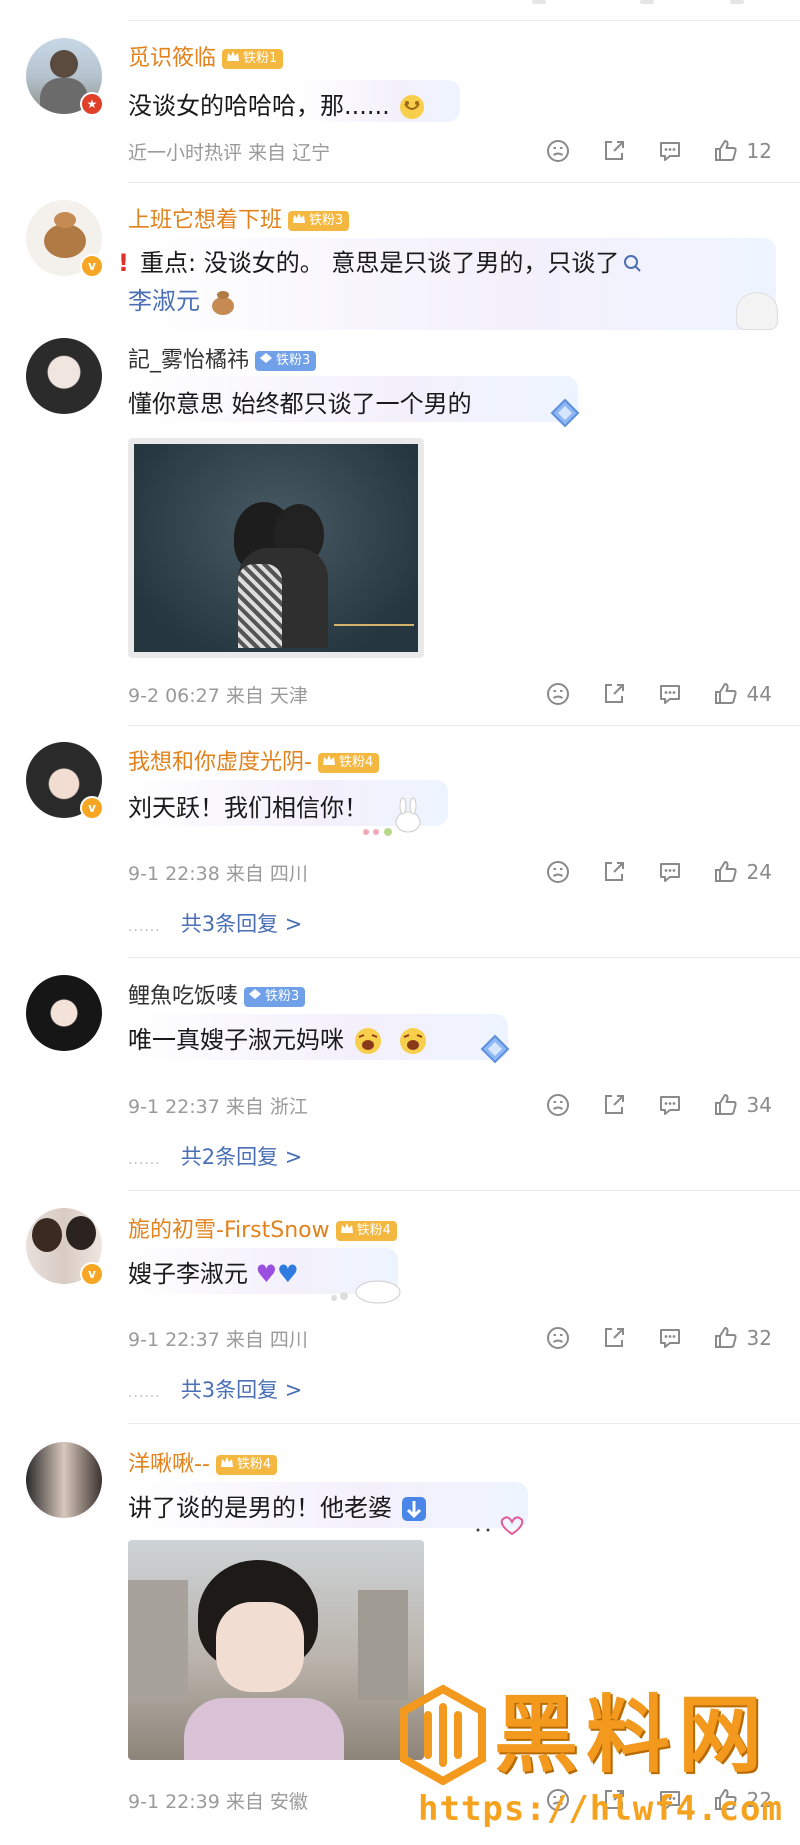  I want to click on comment-meta: 9-1 22:37 来自 四川, so click(218, 1340).